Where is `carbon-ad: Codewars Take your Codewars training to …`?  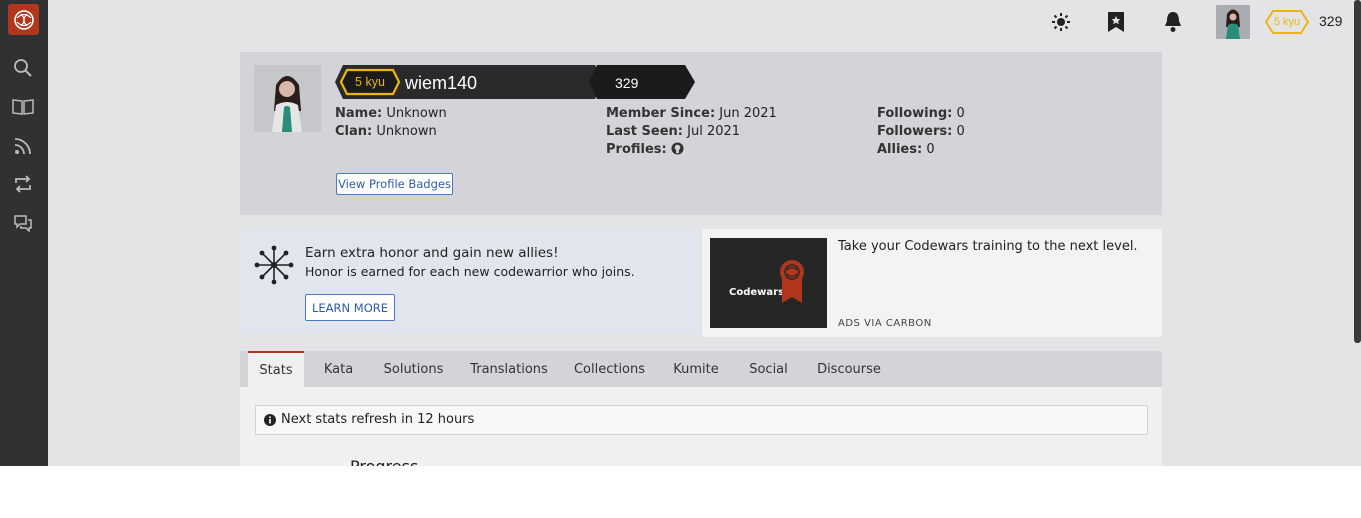 carbon-ad: Codewars Take your Codewars training to … is located at coordinates (932, 283).